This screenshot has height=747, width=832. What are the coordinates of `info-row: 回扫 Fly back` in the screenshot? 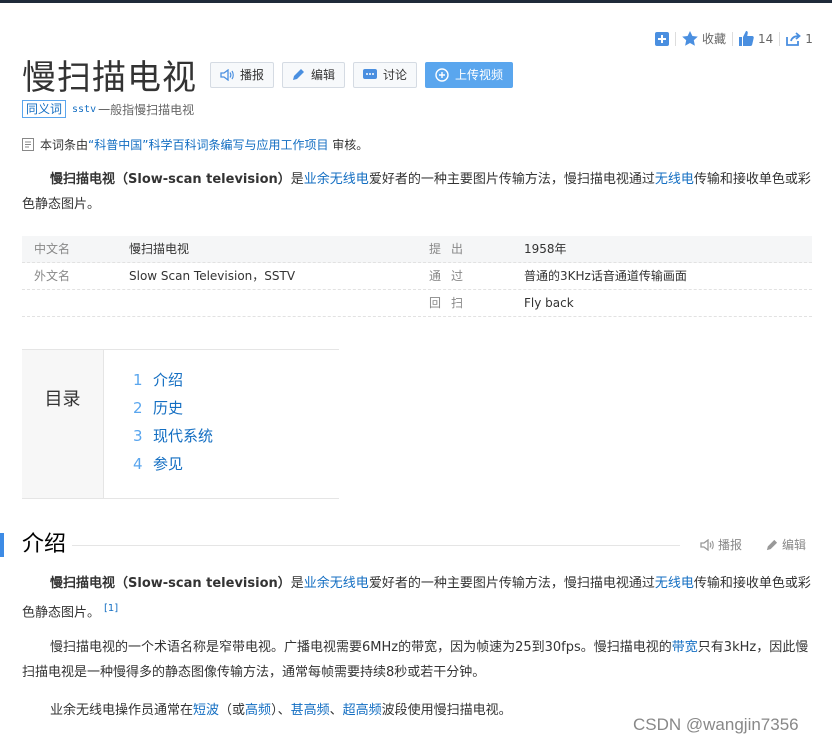 It's located at (417, 303).